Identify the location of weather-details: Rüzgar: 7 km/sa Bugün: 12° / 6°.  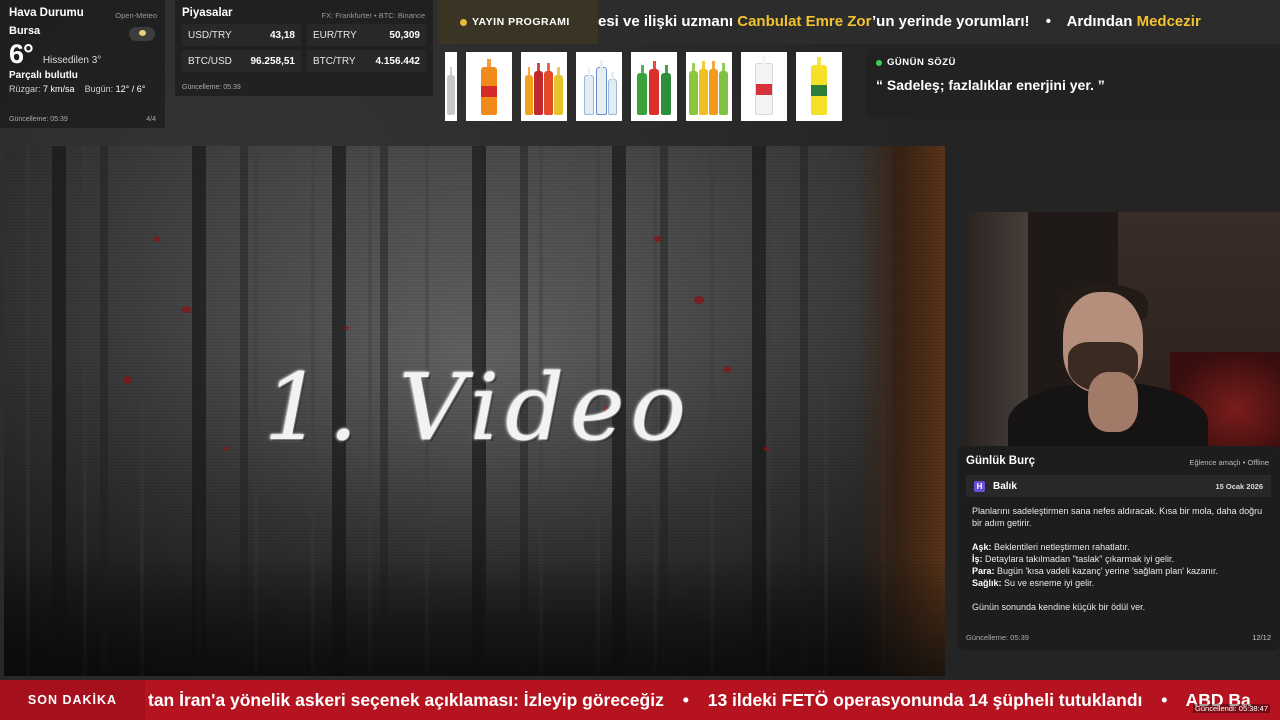
(82, 89).